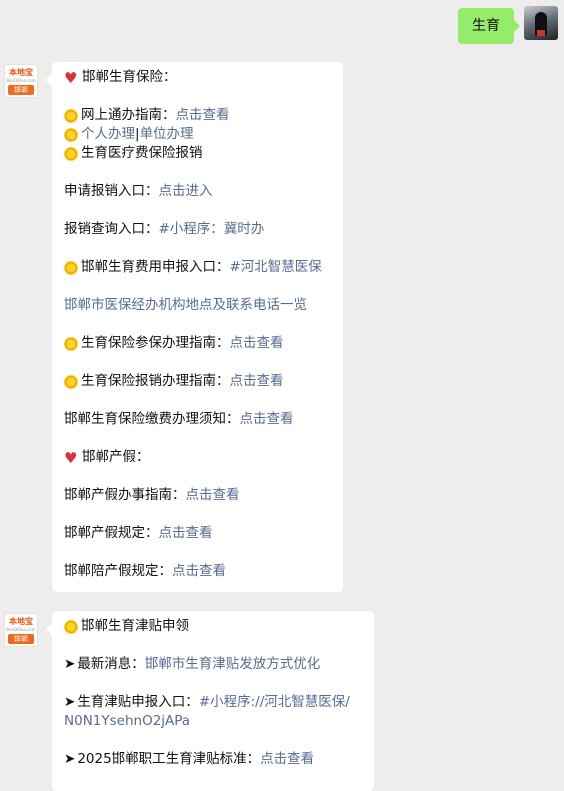 Image resolution: width=564 pixels, height=791 pixels. What do you see at coordinates (212, 229) in the screenshot?
I see `miniprogram-link: #小程序：冀时办` at bounding box center [212, 229].